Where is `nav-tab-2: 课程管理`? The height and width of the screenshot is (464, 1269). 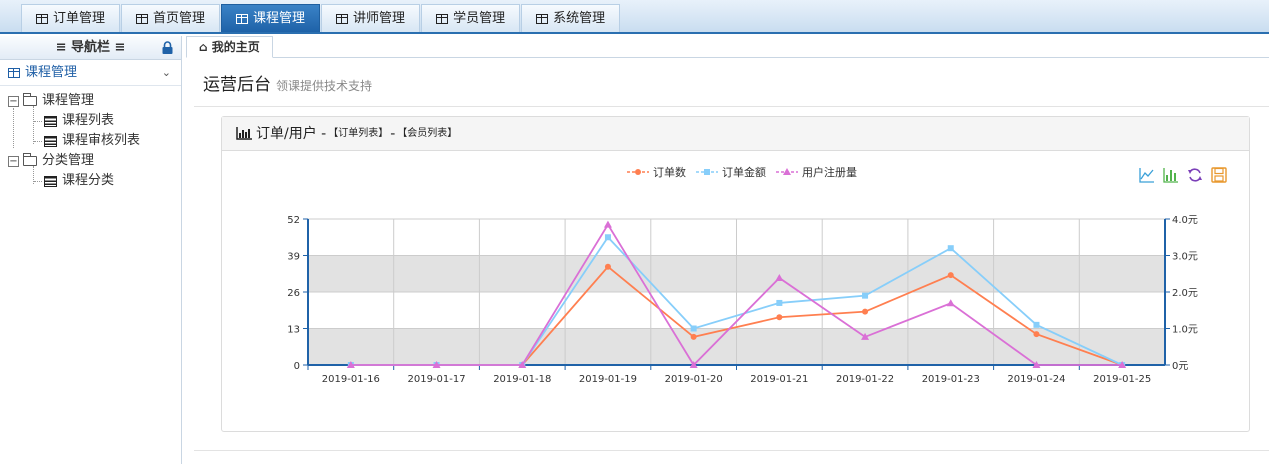
nav-tab-2: 课程管理 is located at coordinates (271, 18).